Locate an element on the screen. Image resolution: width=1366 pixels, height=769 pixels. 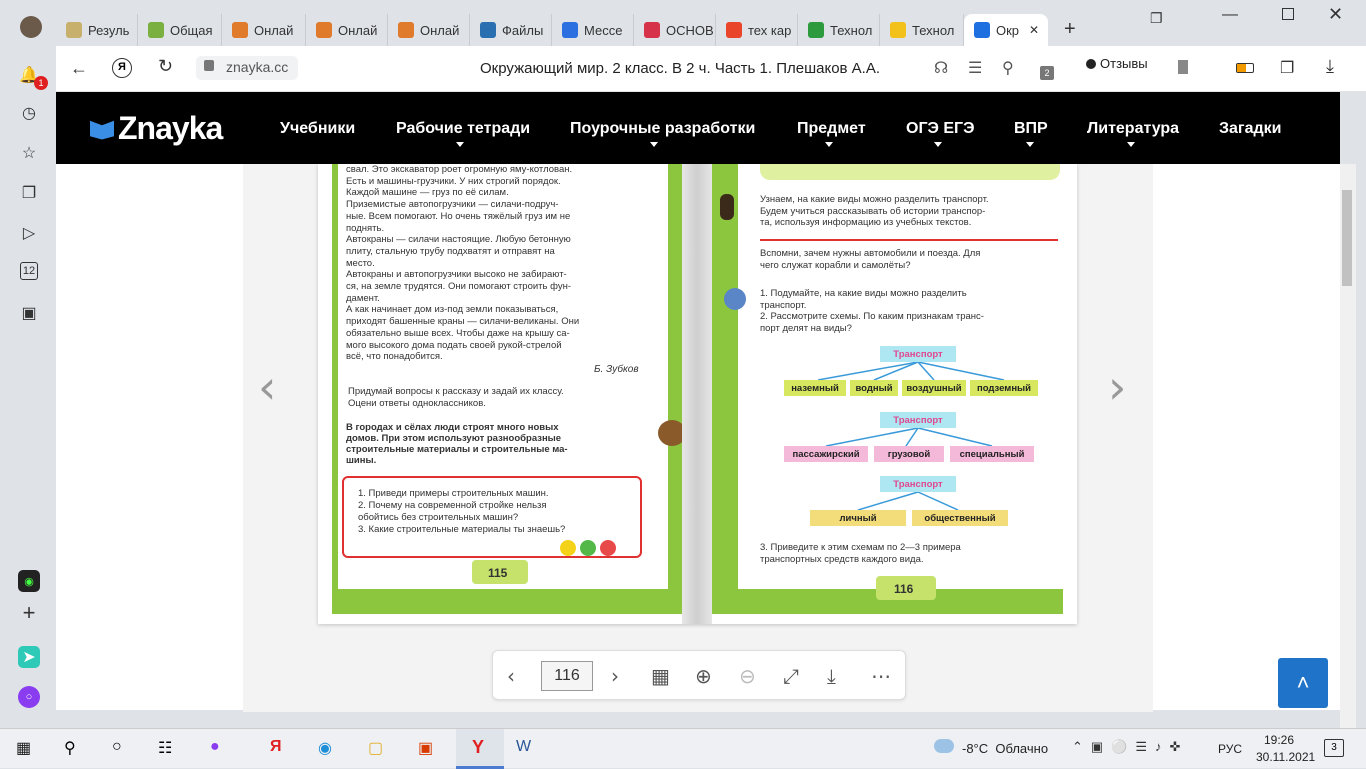
edge-icon: ◉ is located at coordinates (325, 748).